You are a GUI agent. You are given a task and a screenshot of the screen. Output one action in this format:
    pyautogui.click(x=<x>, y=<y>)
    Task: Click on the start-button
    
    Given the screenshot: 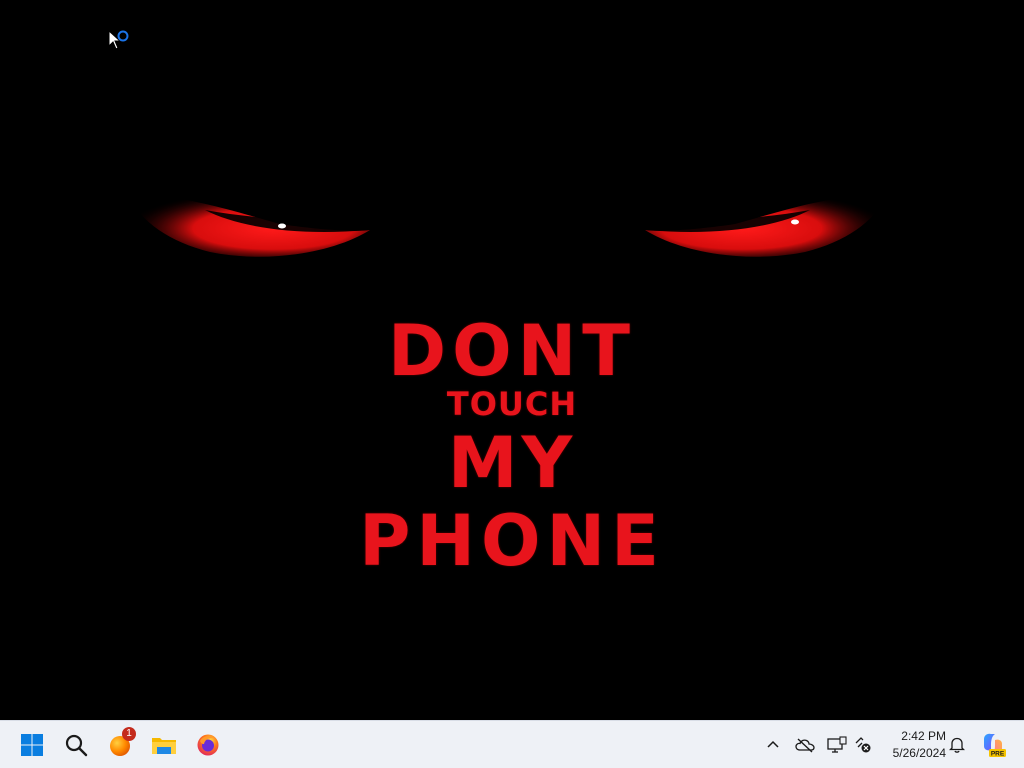 What is the action you would take?
    pyautogui.click(x=32, y=745)
    